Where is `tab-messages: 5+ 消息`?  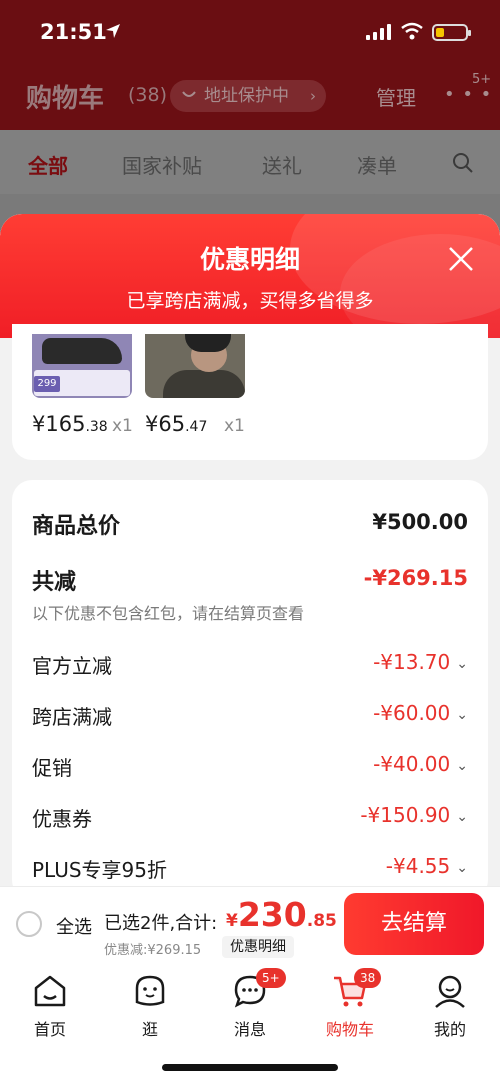 tab-messages: 5+ 消息 is located at coordinates (250, 1004).